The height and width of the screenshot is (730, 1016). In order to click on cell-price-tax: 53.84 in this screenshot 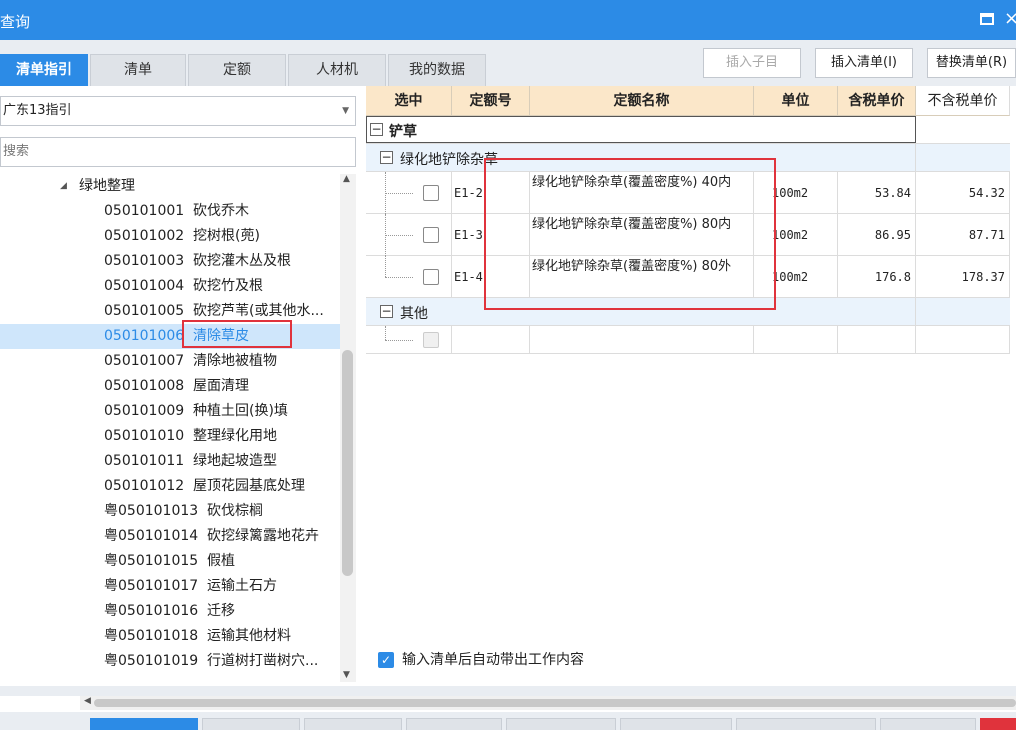, I will do `click(877, 192)`.